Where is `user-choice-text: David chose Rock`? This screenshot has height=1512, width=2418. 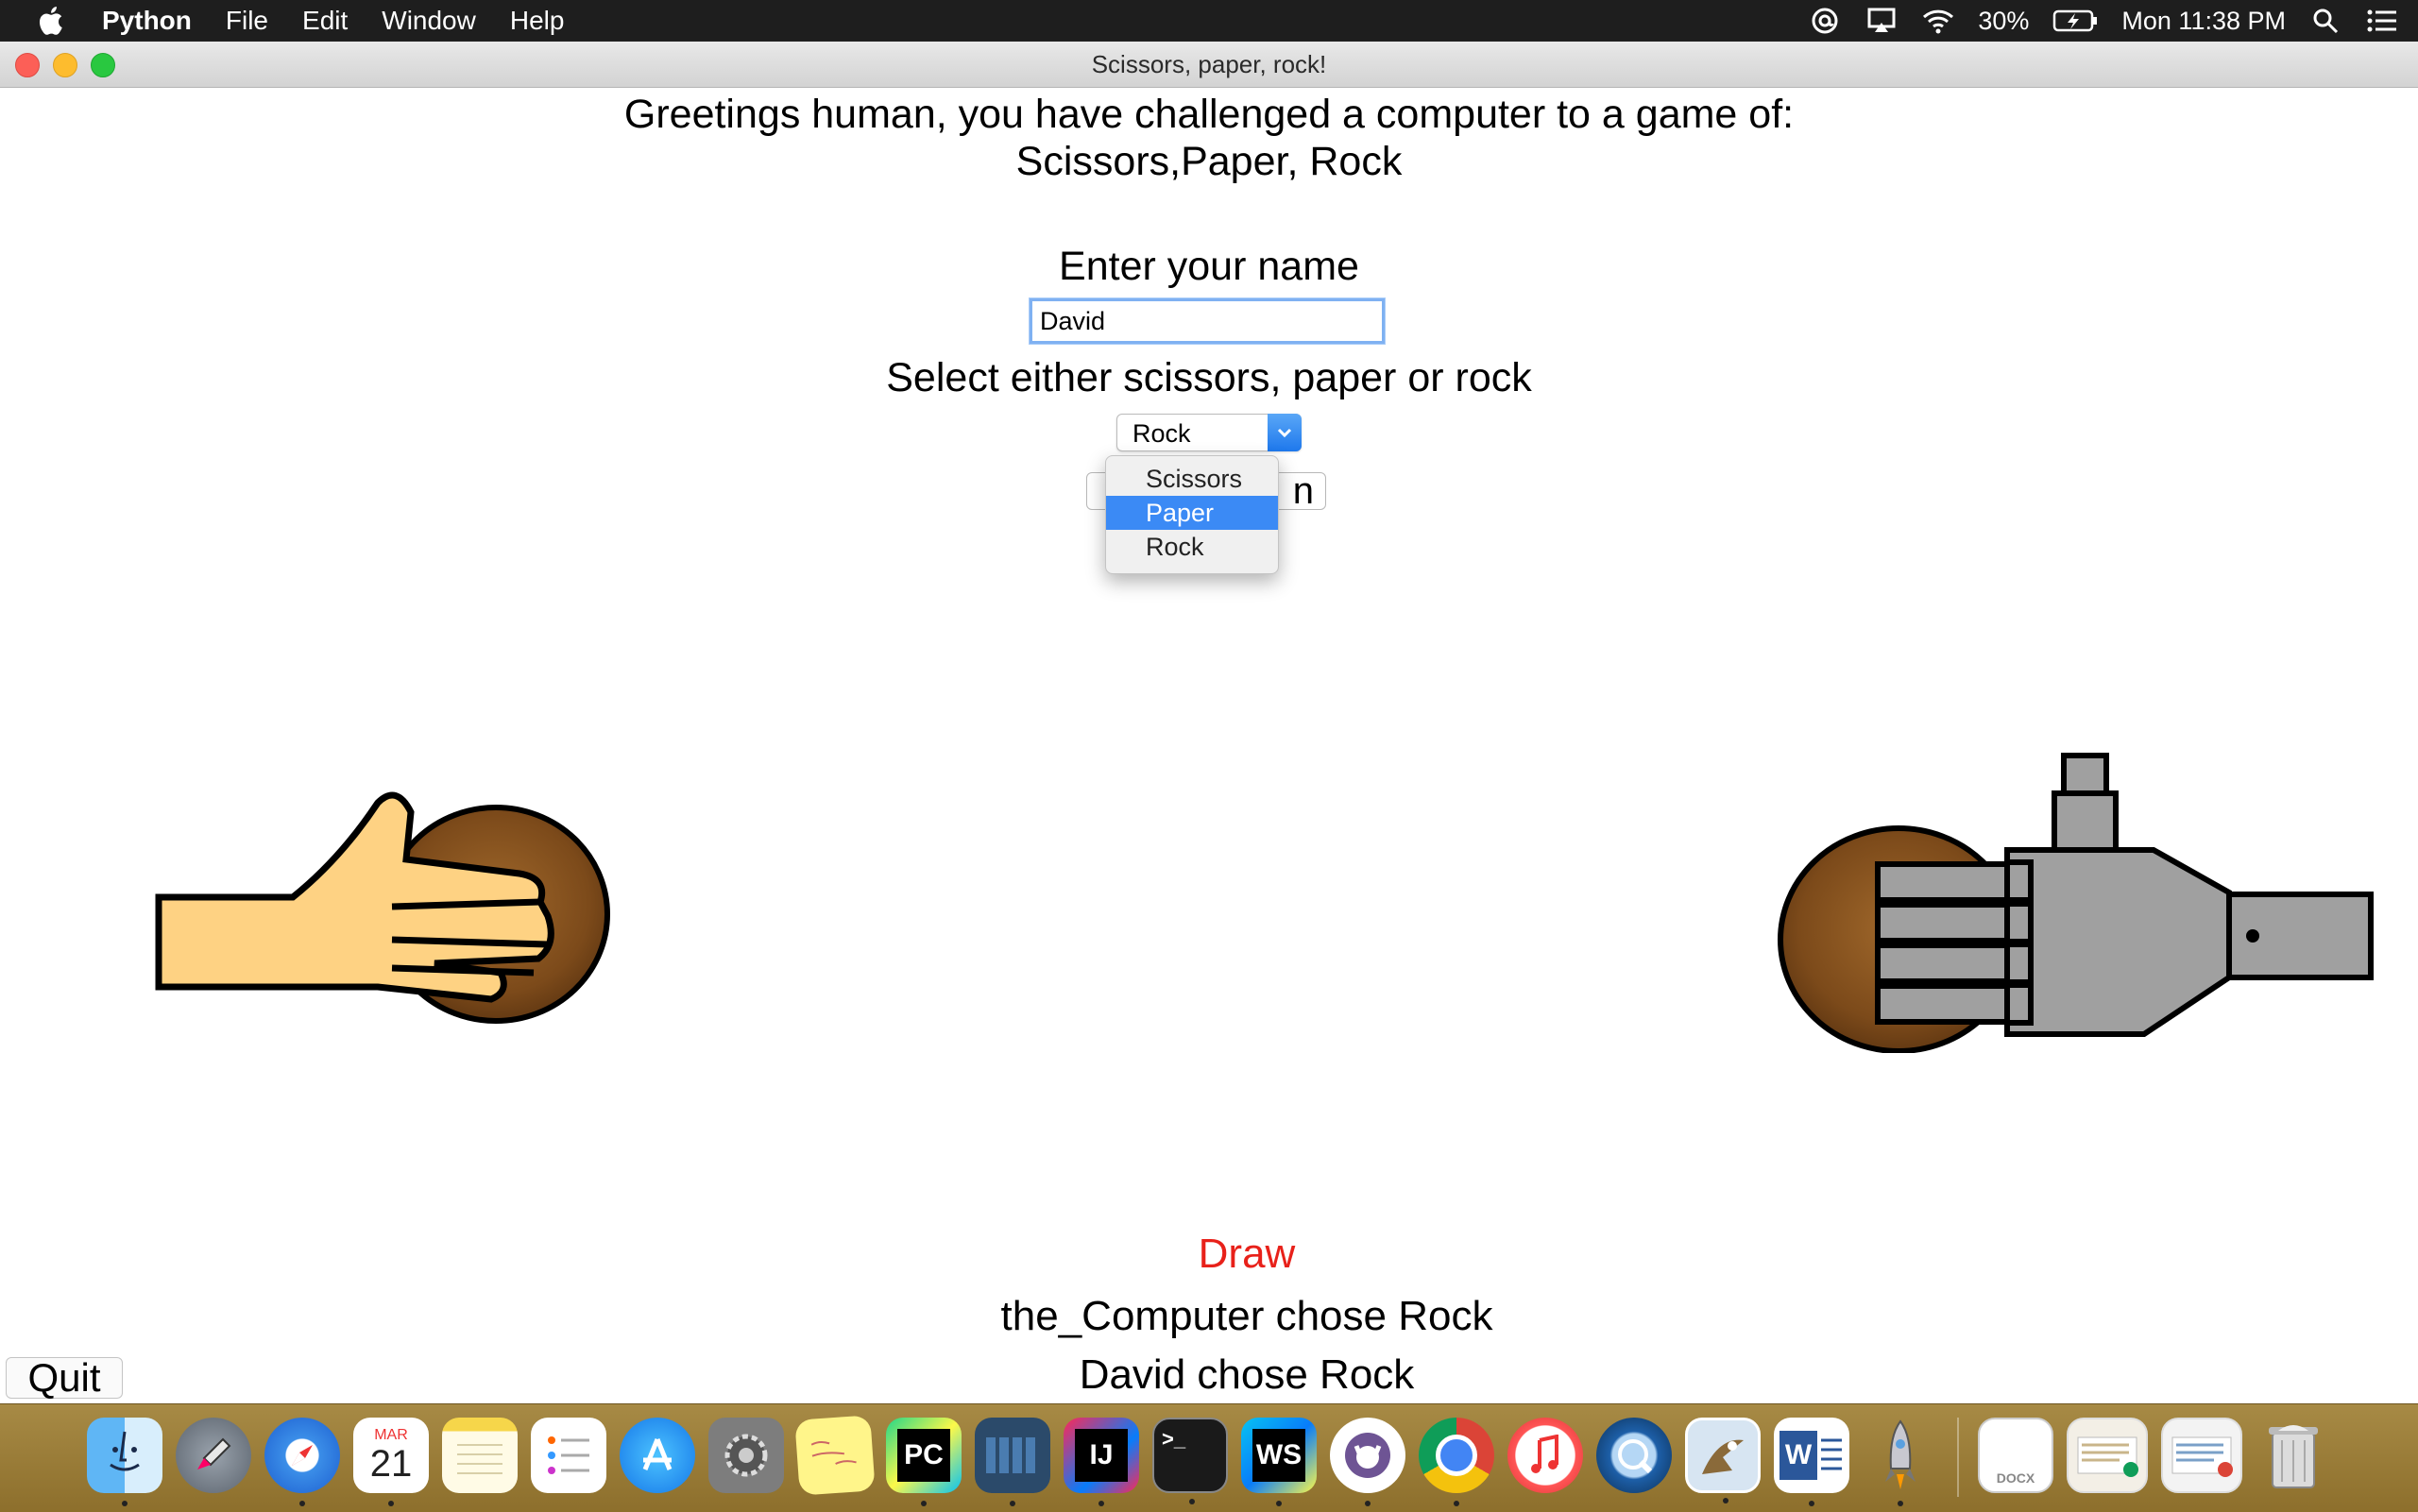
user-choice-text: David chose Rock is located at coordinates (1247, 1375).